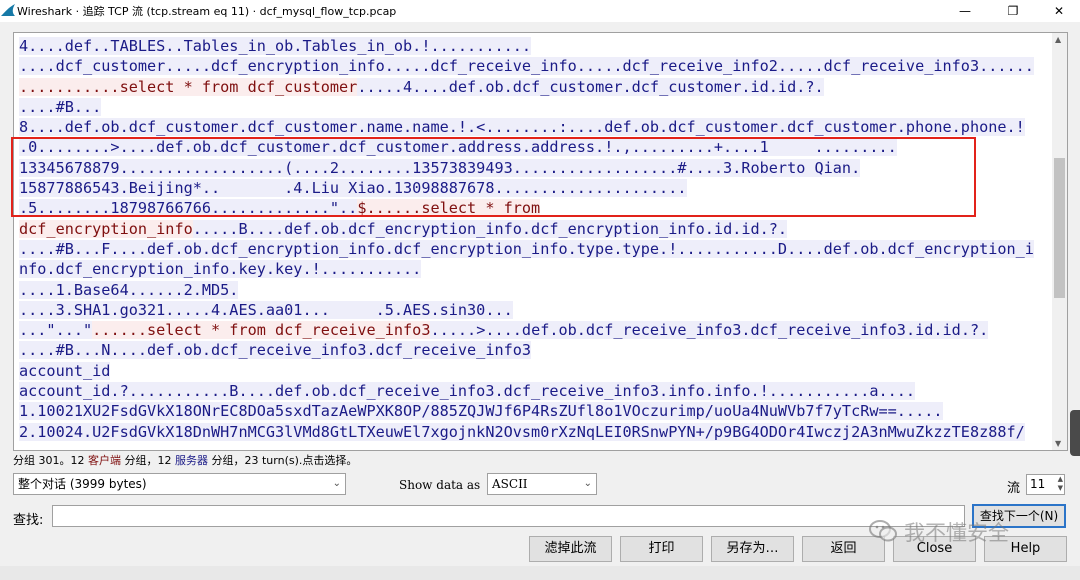 The height and width of the screenshot is (580, 1080). I want to click on conversation-select: 整个对话 (3999 bytes) ⌄, so click(179, 484).